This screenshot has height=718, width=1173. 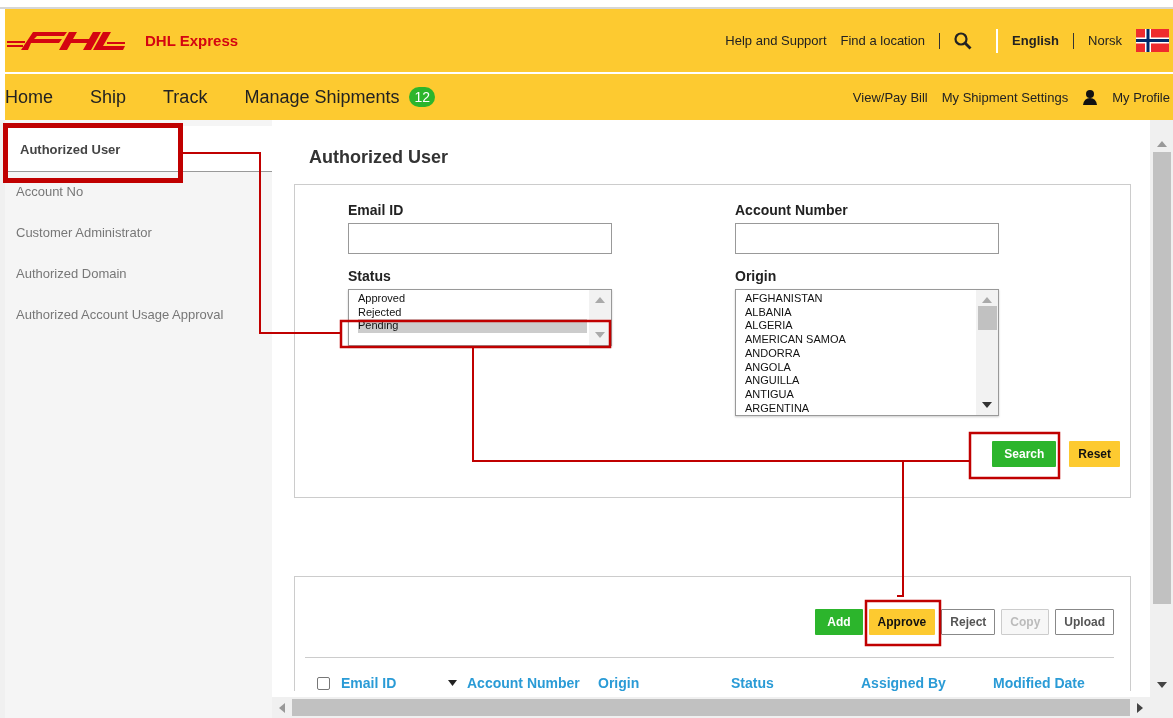 What do you see at coordinates (1140, 707) in the screenshot?
I see `scroll-right-icon` at bounding box center [1140, 707].